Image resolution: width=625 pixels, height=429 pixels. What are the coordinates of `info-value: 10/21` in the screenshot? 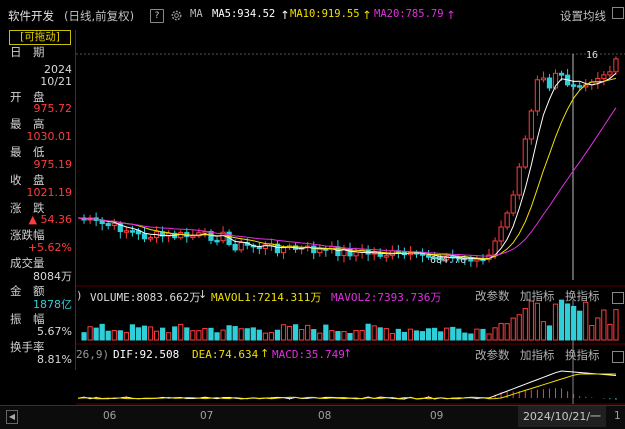 It's located at (56, 81).